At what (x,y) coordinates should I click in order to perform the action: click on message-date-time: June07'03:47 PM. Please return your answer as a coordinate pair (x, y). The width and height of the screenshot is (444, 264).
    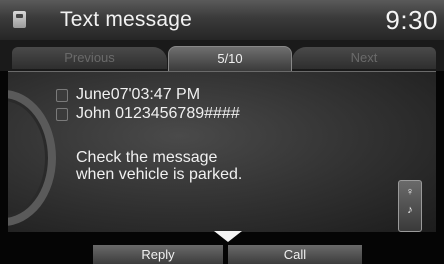
    Looking at the image, I should click on (138, 94).